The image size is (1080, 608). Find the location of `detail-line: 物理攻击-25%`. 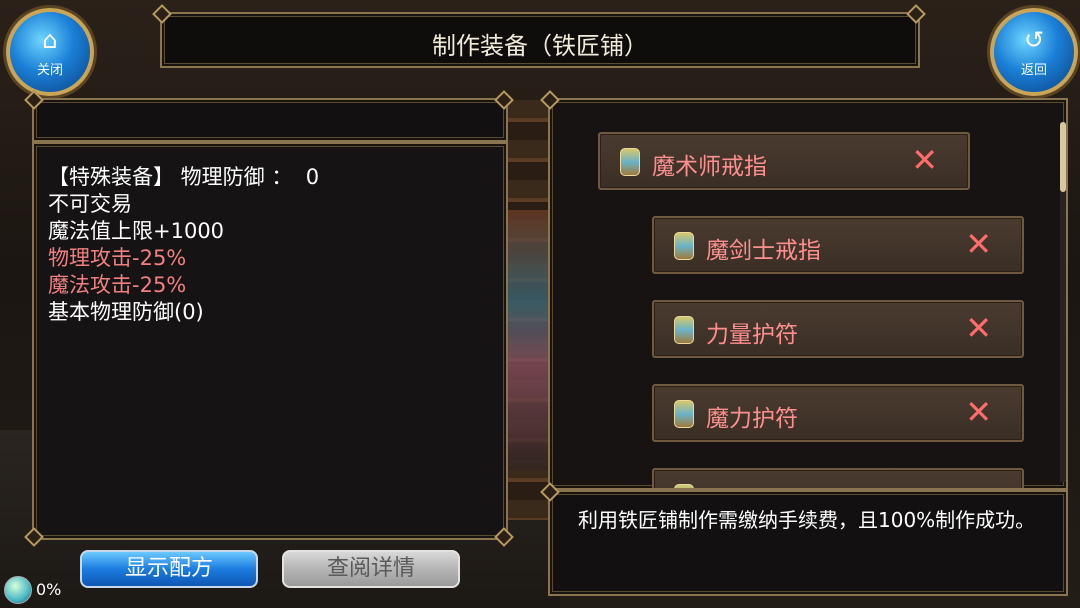

detail-line: 物理攻击-25% is located at coordinates (117, 258).